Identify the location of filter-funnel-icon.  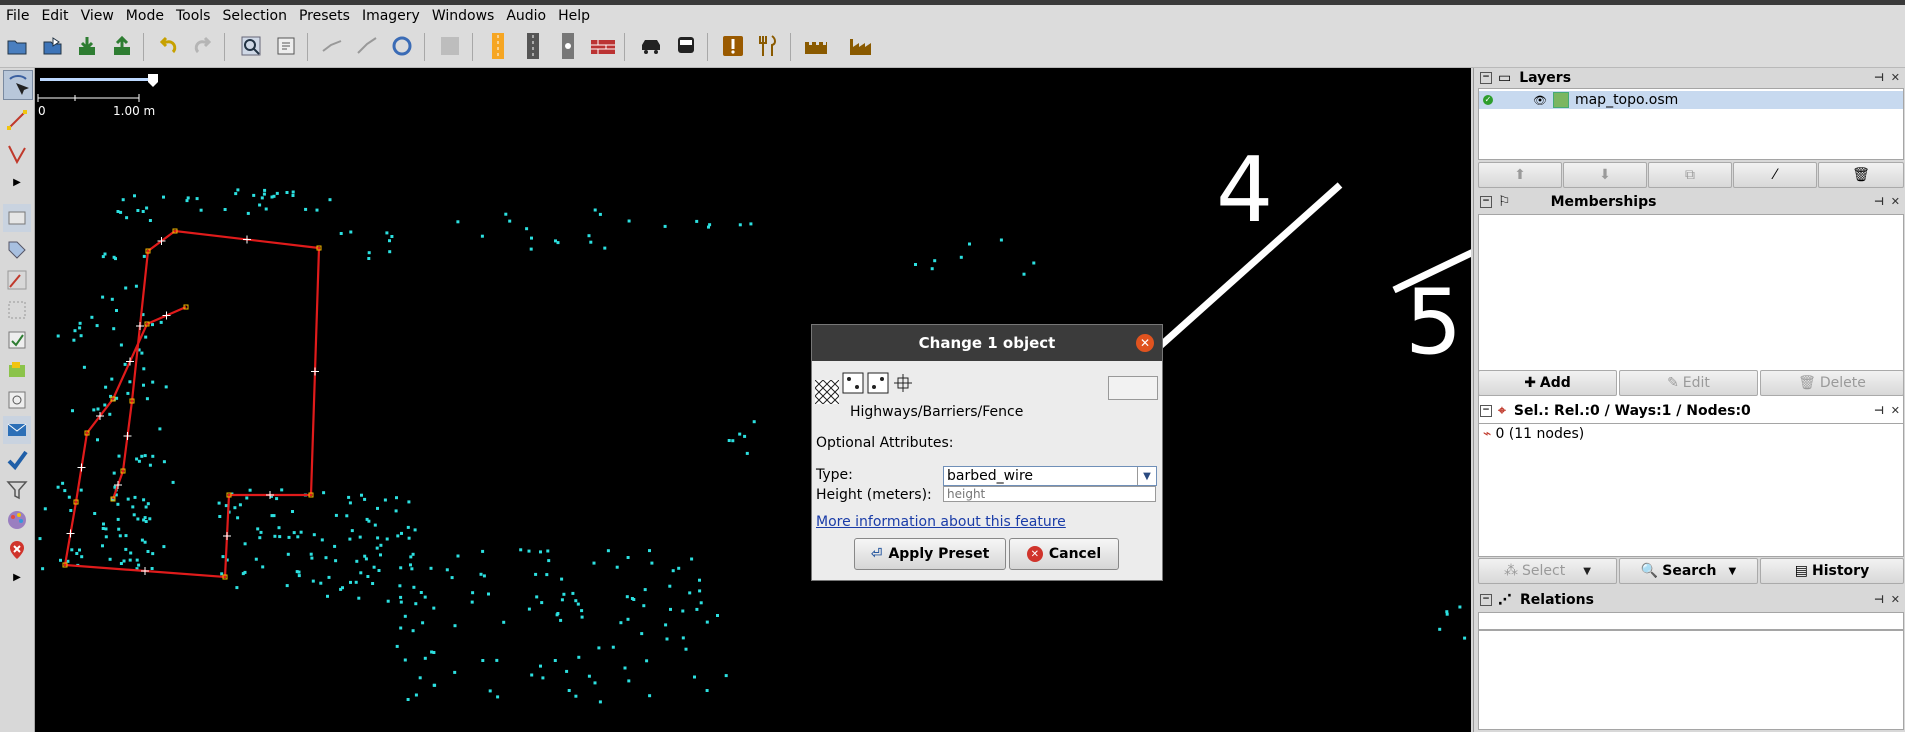
(17, 490).